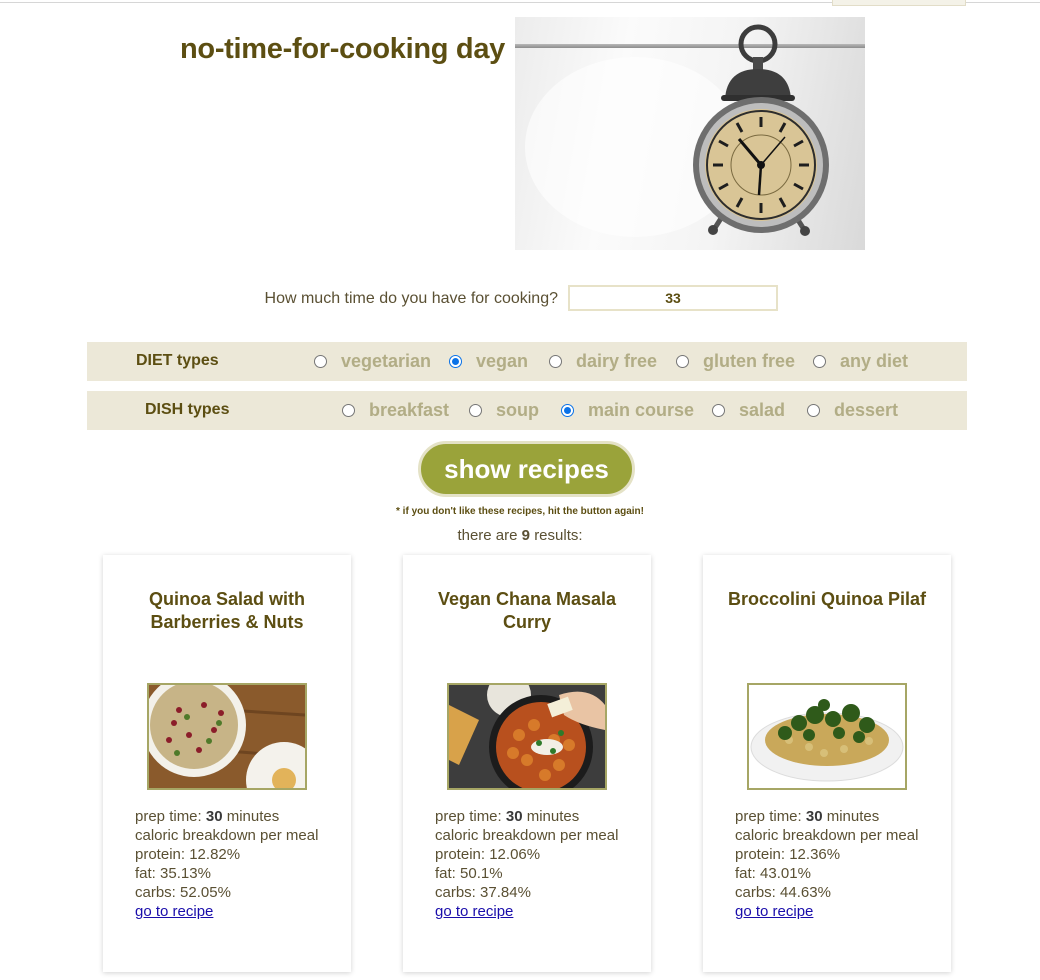 This screenshot has width=1040, height=980. I want to click on diet-option-label: any diet, so click(874, 361).